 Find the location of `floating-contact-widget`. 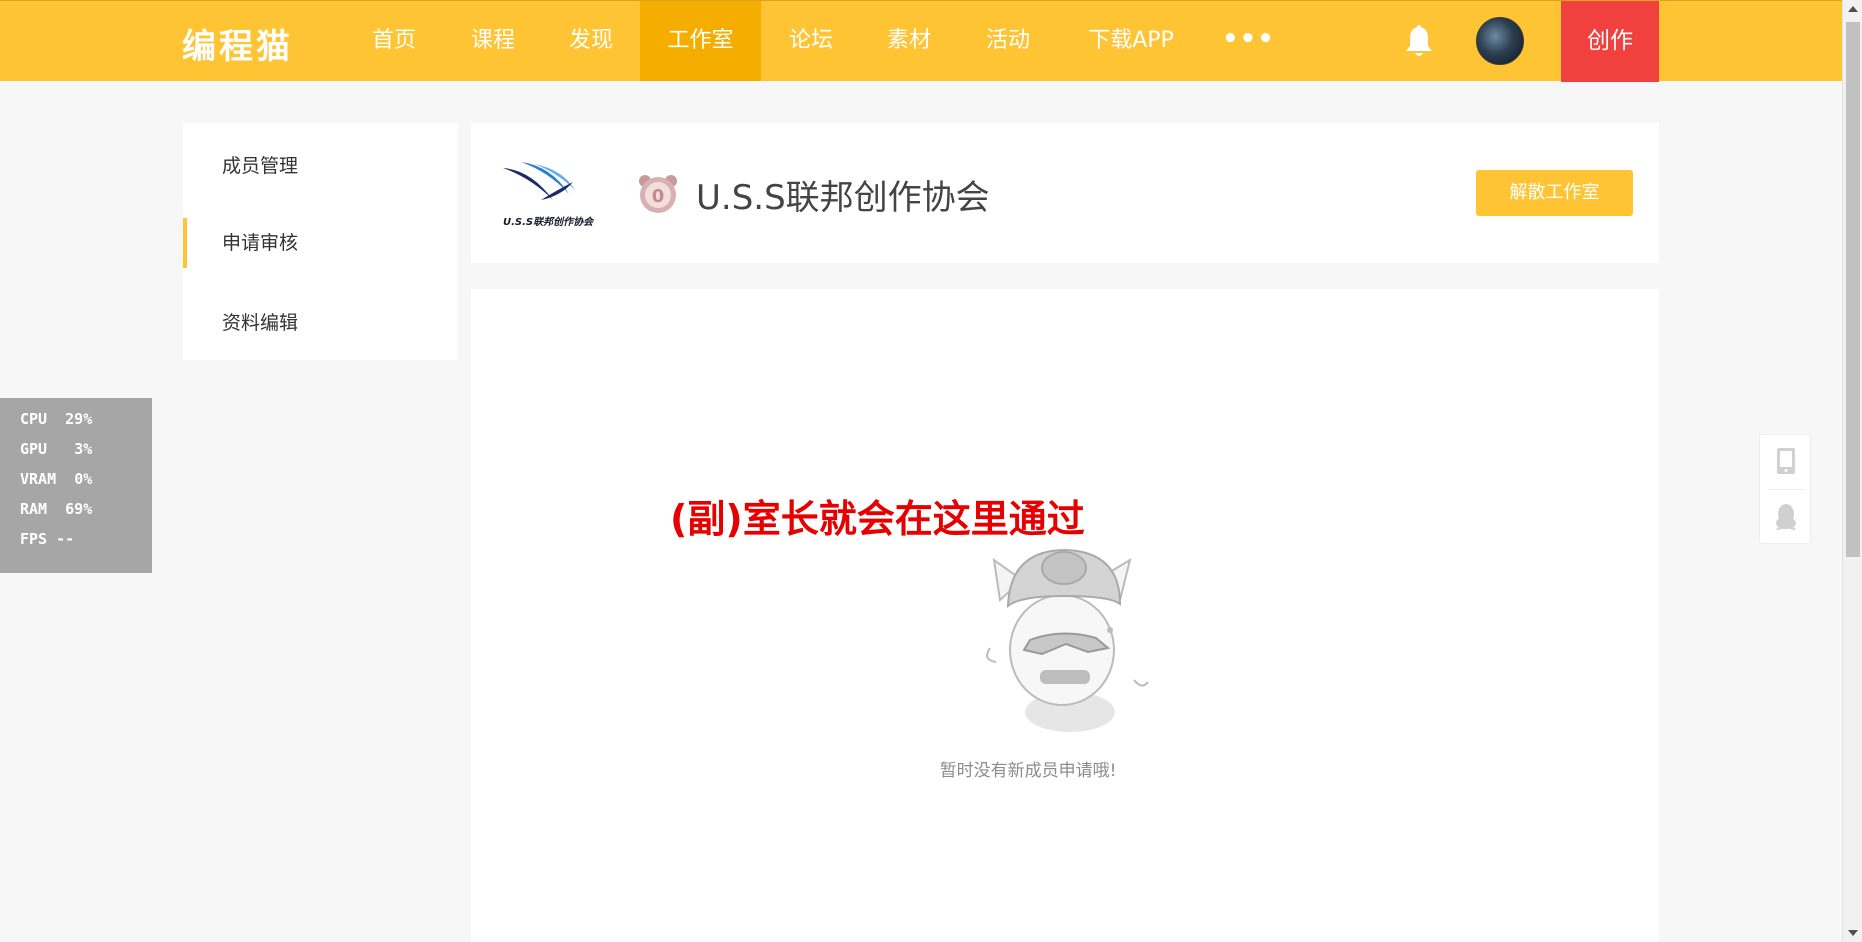

floating-contact-widget is located at coordinates (1785, 489).